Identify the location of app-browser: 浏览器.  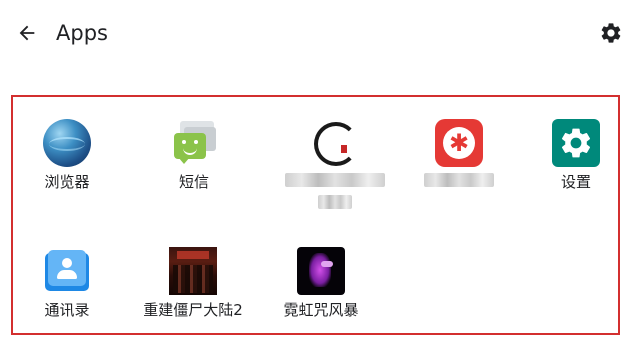
(67, 155).